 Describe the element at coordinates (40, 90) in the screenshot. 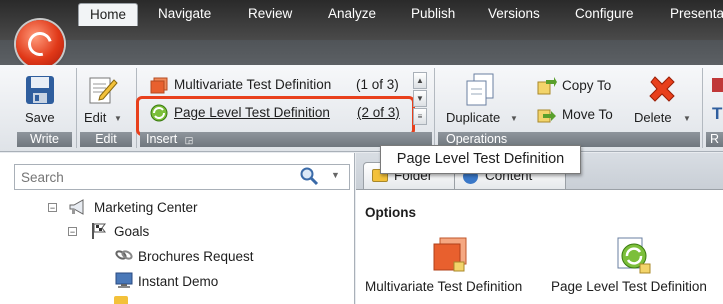

I see `save-icon` at that location.